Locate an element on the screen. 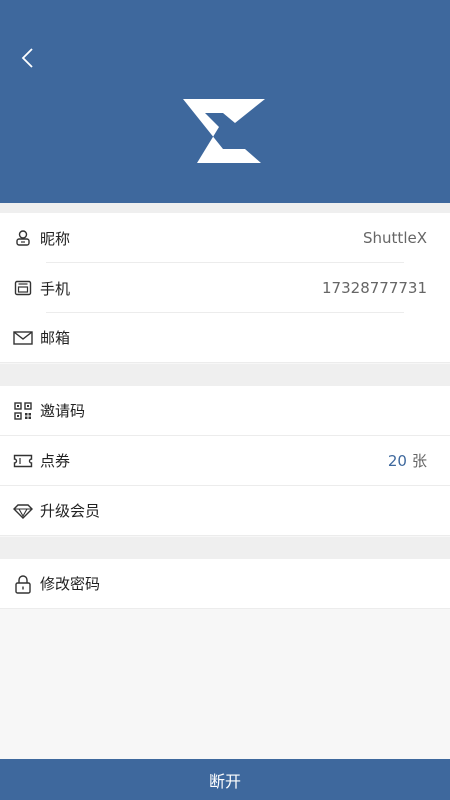 This screenshot has height=800, width=450. invite-code-row: 邀请码 is located at coordinates (225, 411).